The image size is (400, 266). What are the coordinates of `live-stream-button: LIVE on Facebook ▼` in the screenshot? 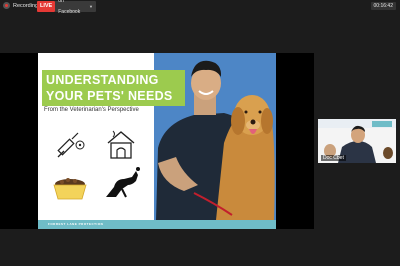 It's located at (66, 7).